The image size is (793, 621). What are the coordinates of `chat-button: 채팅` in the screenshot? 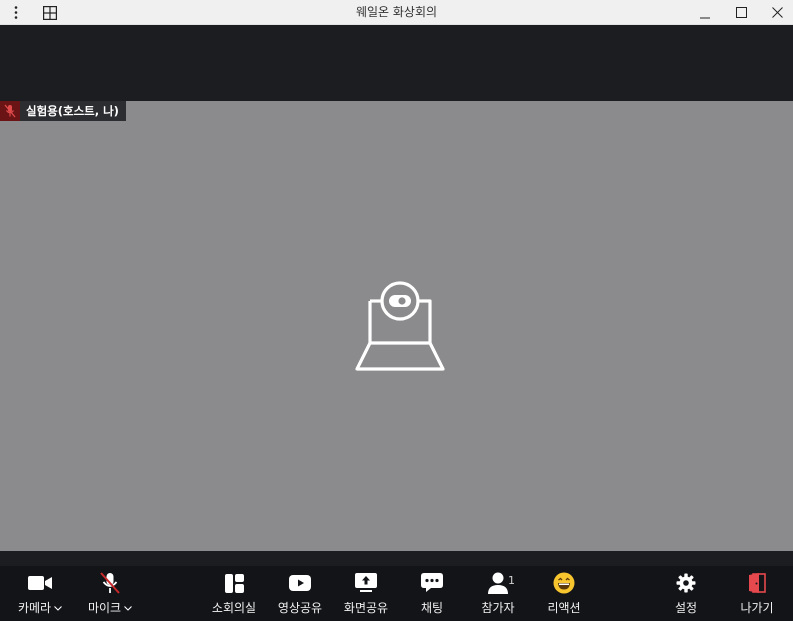 It's located at (432, 593).